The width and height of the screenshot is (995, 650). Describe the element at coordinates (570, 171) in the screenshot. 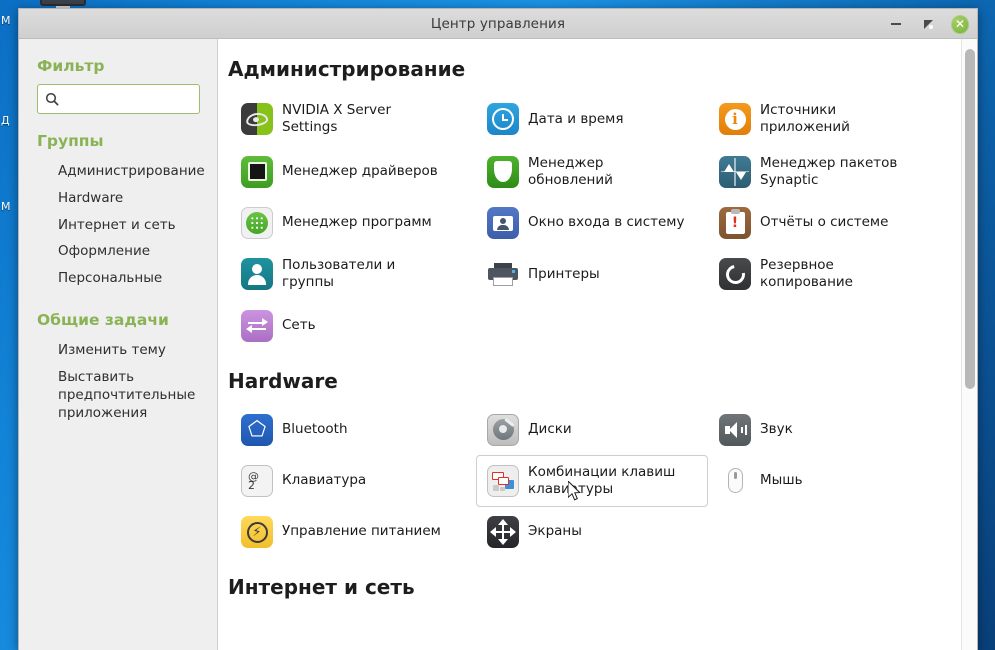

I see `app-label: Менеджер обновлений` at that location.